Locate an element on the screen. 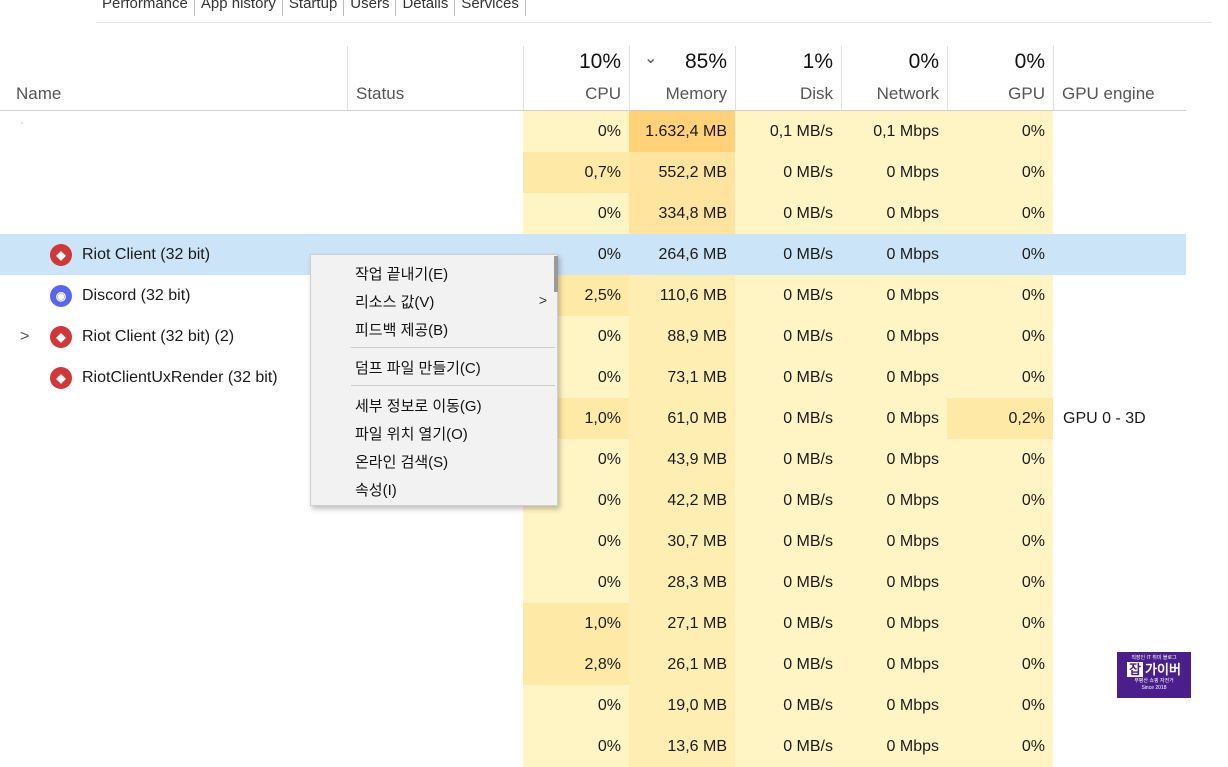  menu-item-2: 피드백 제공(B) is located at coordinates (401, 329).